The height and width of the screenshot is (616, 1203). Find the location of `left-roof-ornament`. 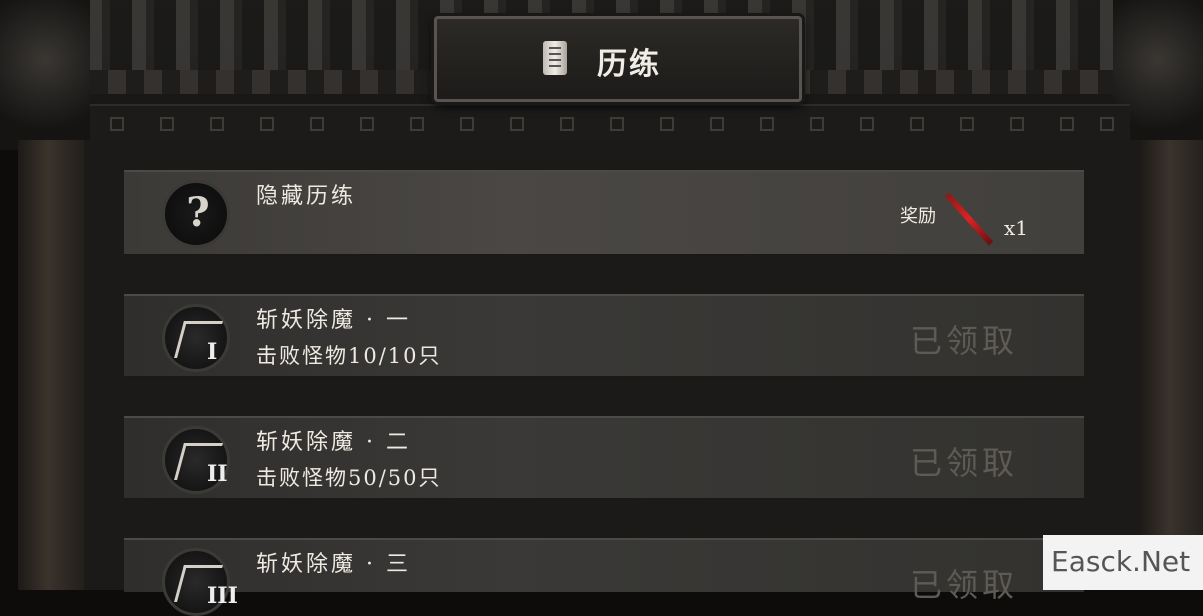

left-roof-ornament is located at coordinates (45, 75).